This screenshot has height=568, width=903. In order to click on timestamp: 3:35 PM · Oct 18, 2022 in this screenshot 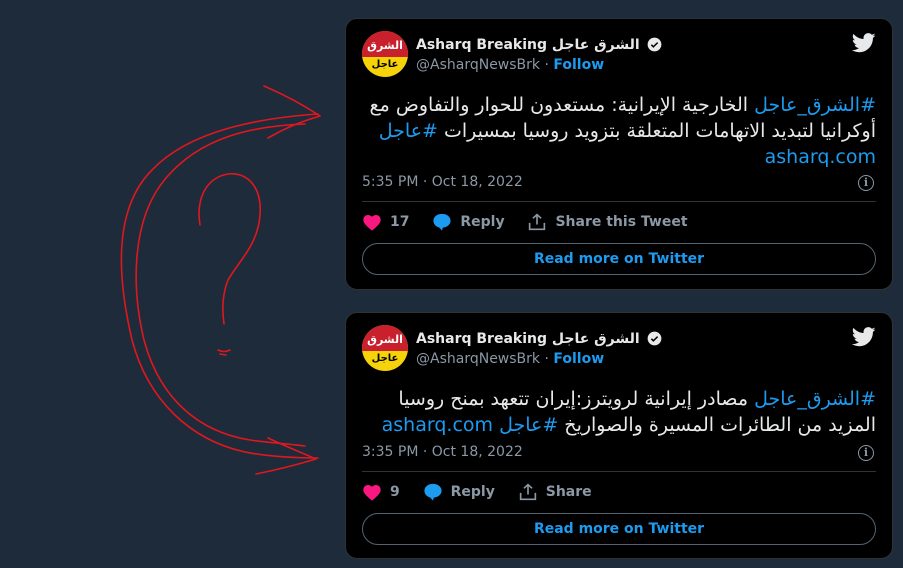, I will do `click(442, 452)`.